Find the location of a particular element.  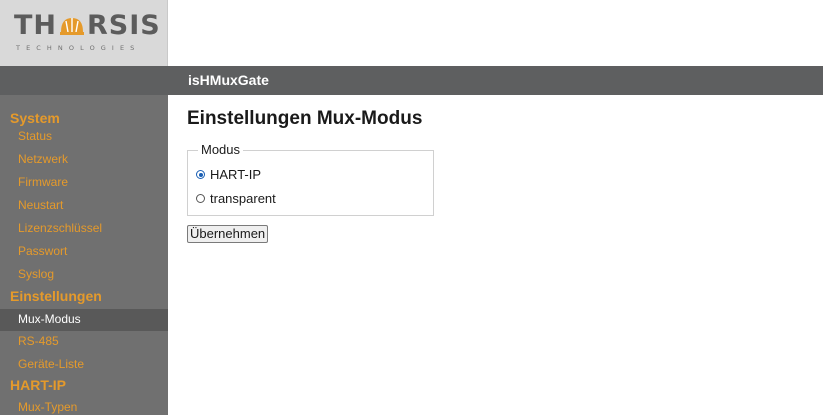

sidebar-item-lizenzschluessel: Lizenzschlüssel is located at coordinates (84, 229).